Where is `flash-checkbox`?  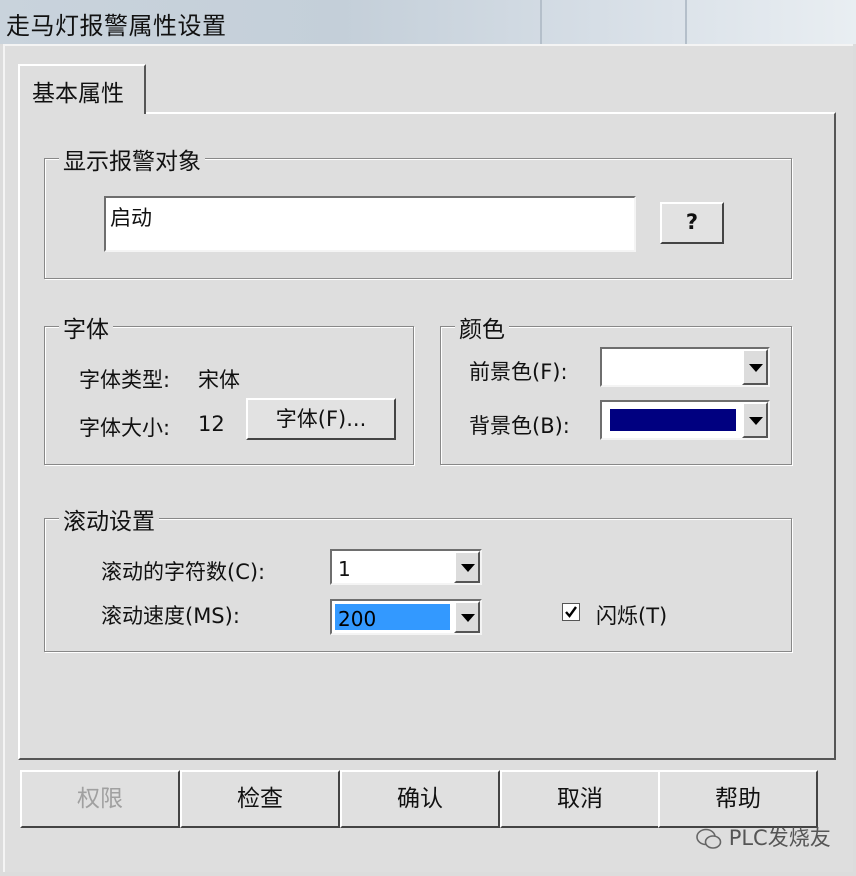 flash-checkbox is located at coordinates (571, 612).